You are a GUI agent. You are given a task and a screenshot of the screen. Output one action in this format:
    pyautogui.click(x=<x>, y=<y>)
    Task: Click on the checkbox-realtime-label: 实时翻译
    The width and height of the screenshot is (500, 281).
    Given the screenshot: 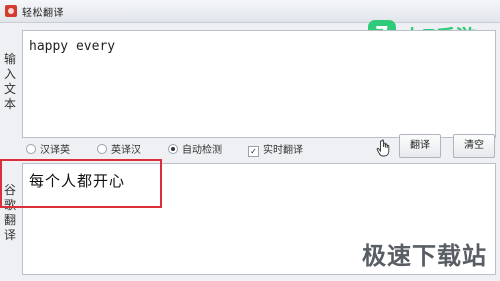 What is the action you would take?
    pyautogui.click(x=283, y=150)
    